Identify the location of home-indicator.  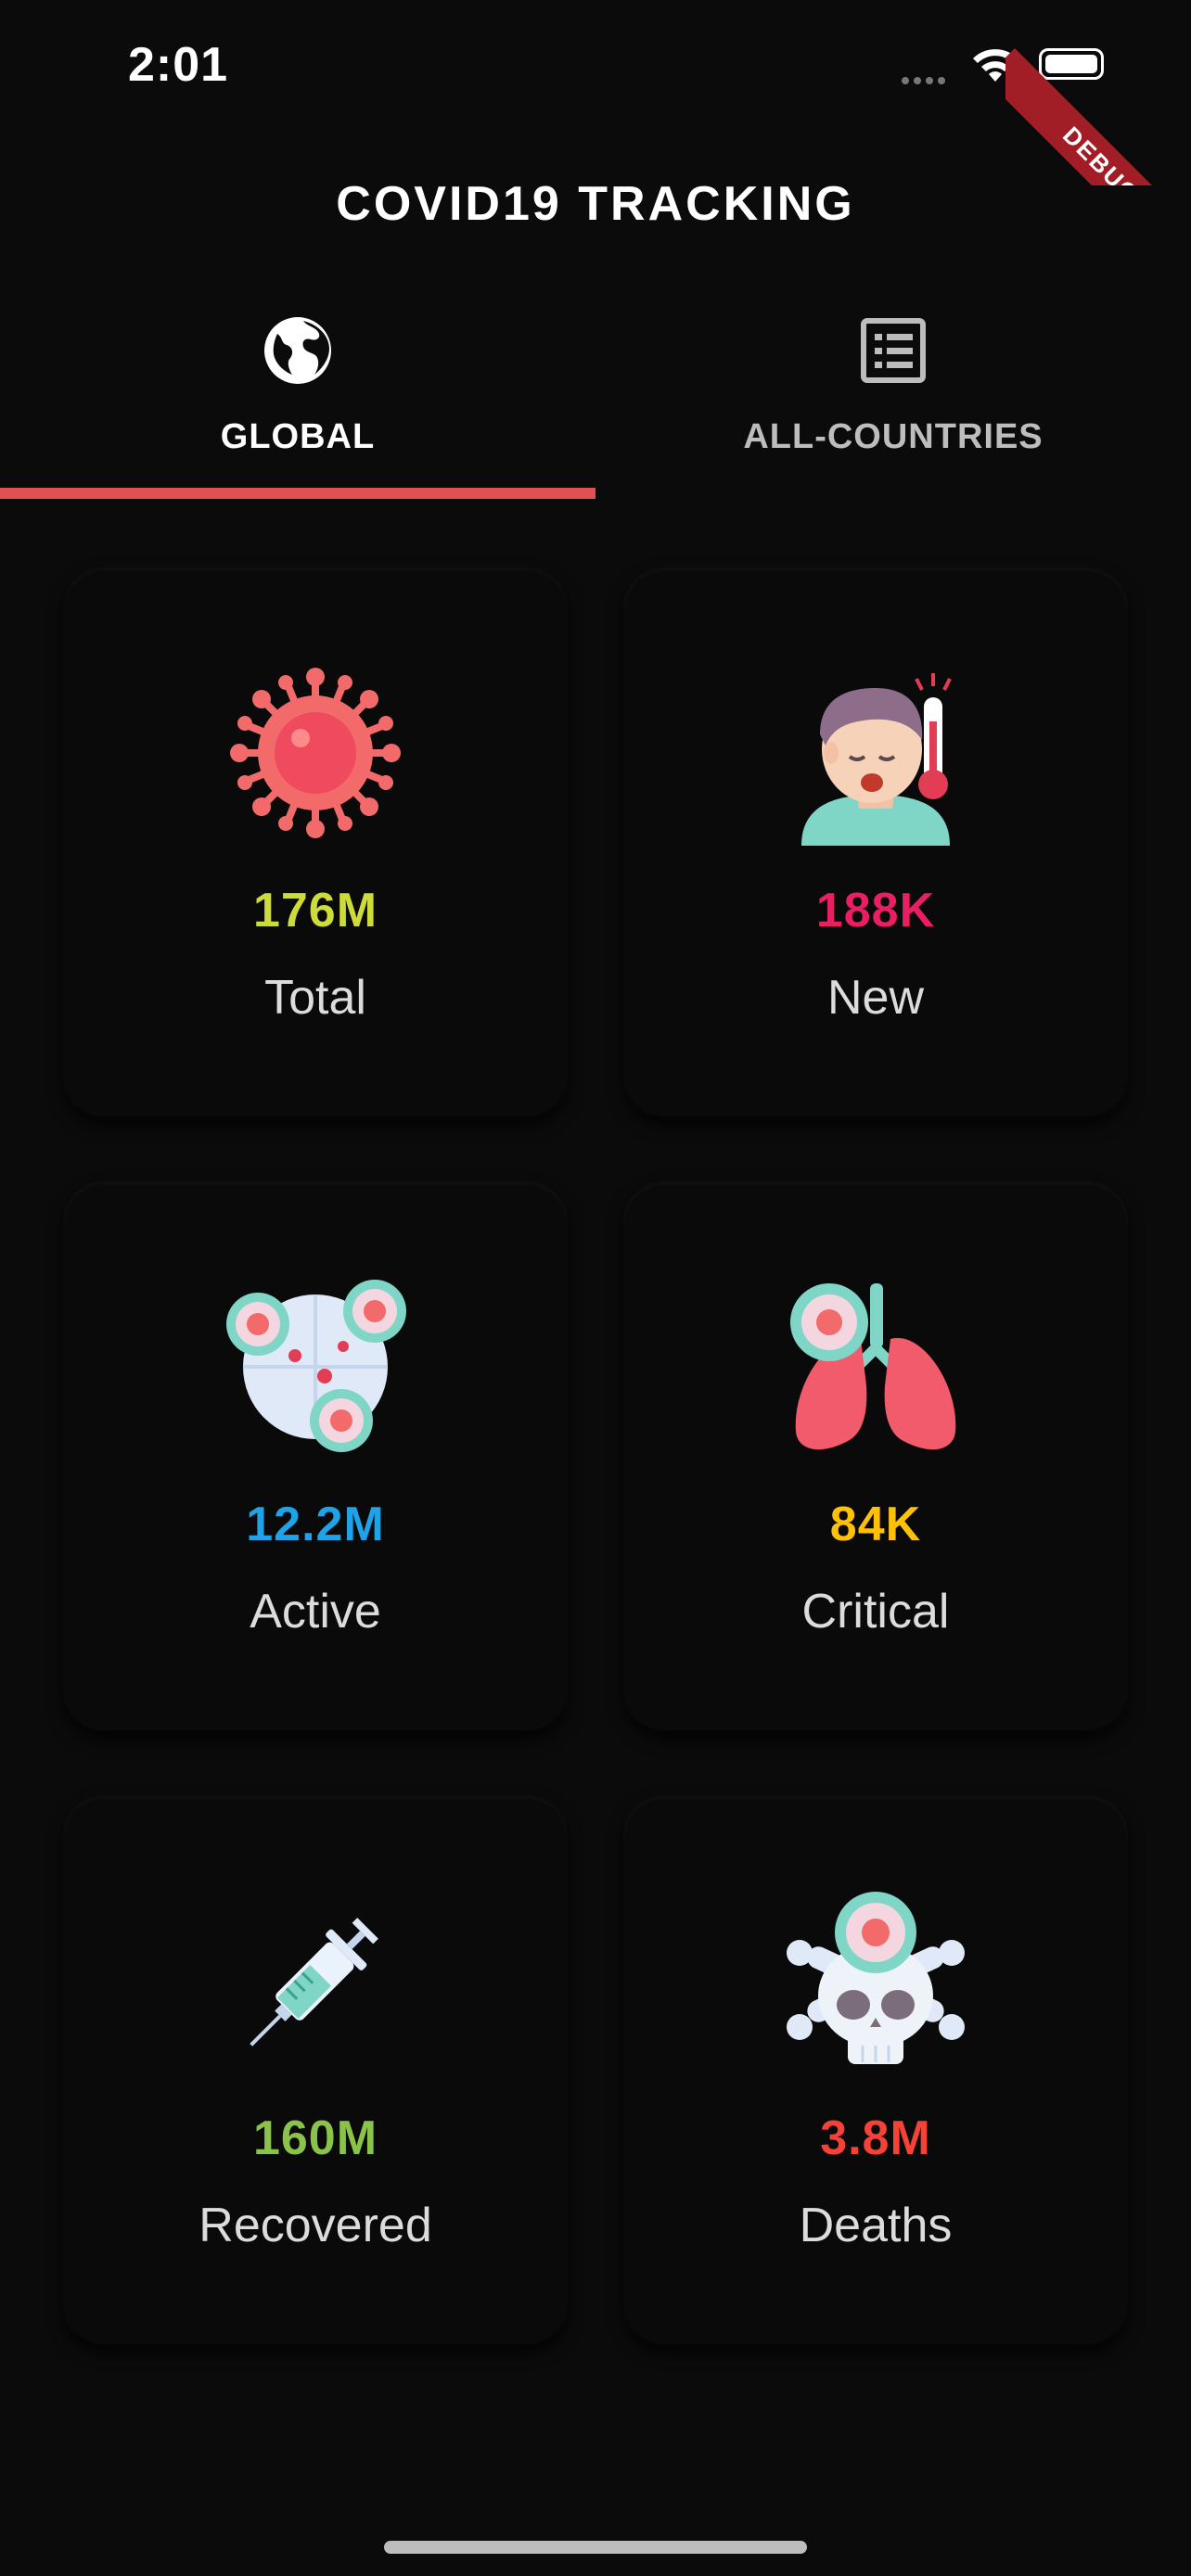
(595, 2547).